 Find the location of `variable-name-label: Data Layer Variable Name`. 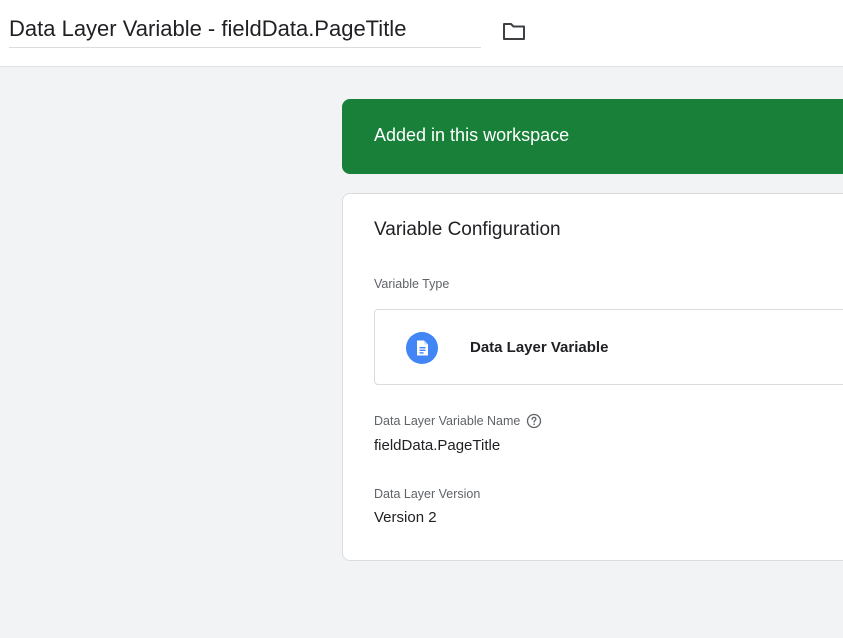

variable-name-label: Data Layer Variable Name is located at coordinates (458, 421).